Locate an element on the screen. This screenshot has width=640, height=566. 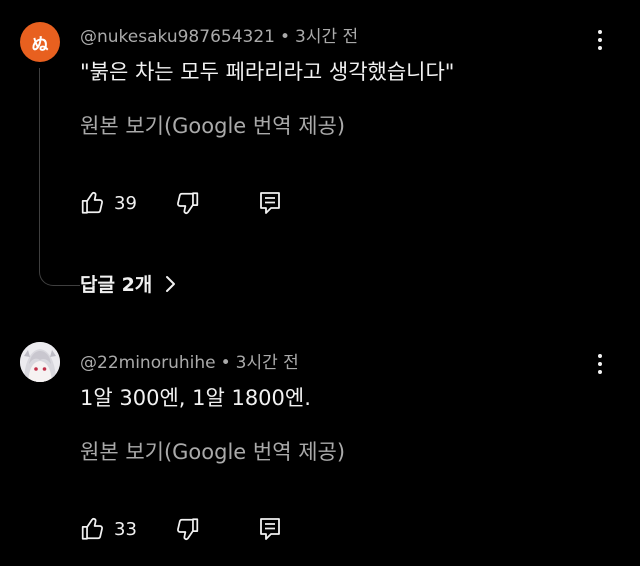
thread-connector-line is located at coordinates (59, 177).